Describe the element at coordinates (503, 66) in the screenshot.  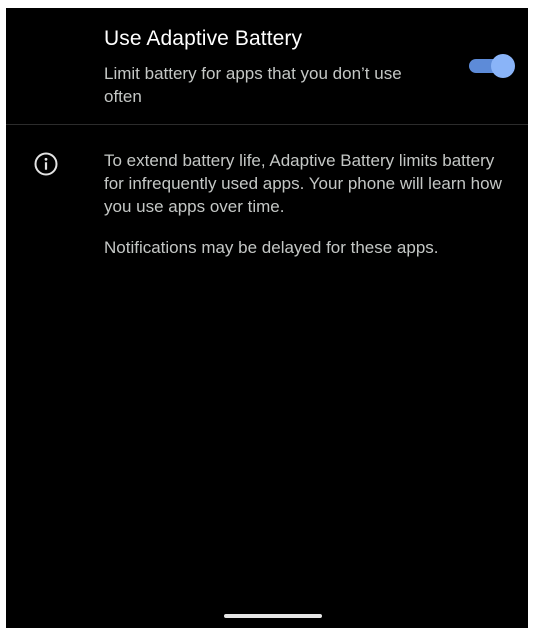
I see `toggle-thumb` at that location.